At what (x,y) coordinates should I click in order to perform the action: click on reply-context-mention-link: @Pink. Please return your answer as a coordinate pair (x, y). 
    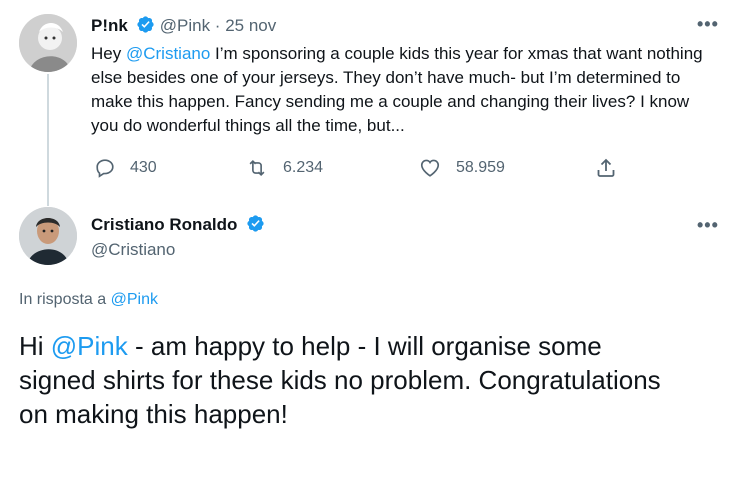
    Looking at the image, I should click on (134, 299).